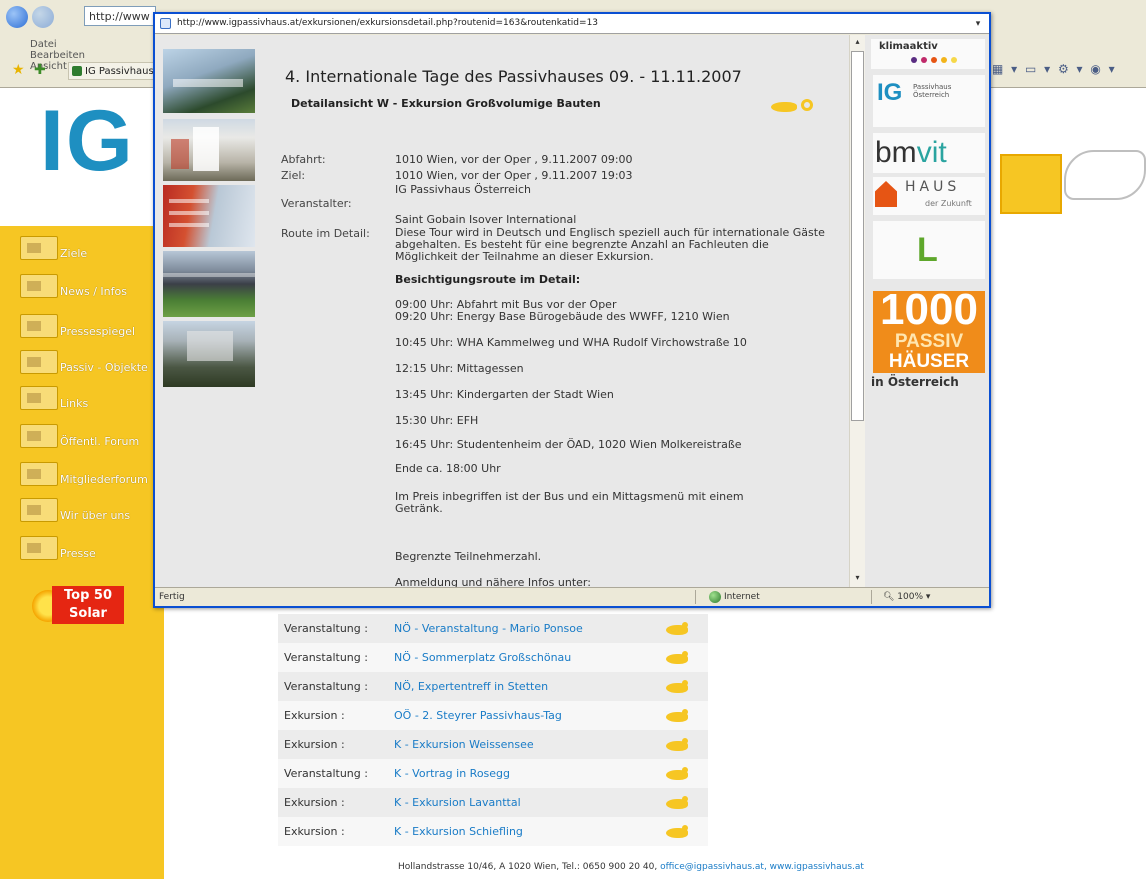  Describe the element at coordinates (890, 92) in the screenshot. I see `ig-letters: IG` at that location.